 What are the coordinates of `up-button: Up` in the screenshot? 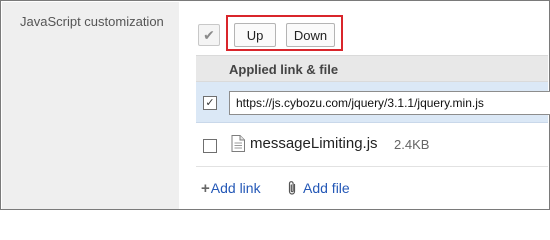 It's located at (255, 35).